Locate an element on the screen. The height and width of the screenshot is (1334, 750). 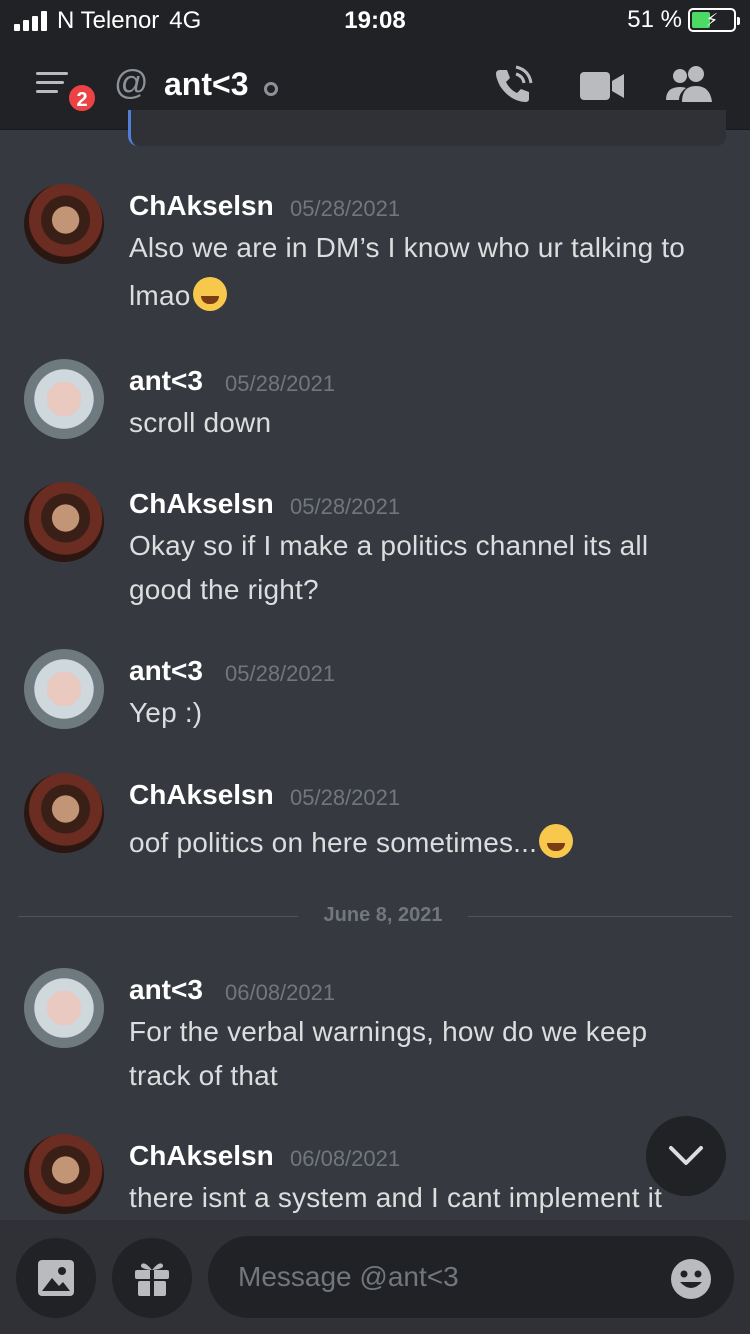
video-icon is located at coordinates (602, 86).